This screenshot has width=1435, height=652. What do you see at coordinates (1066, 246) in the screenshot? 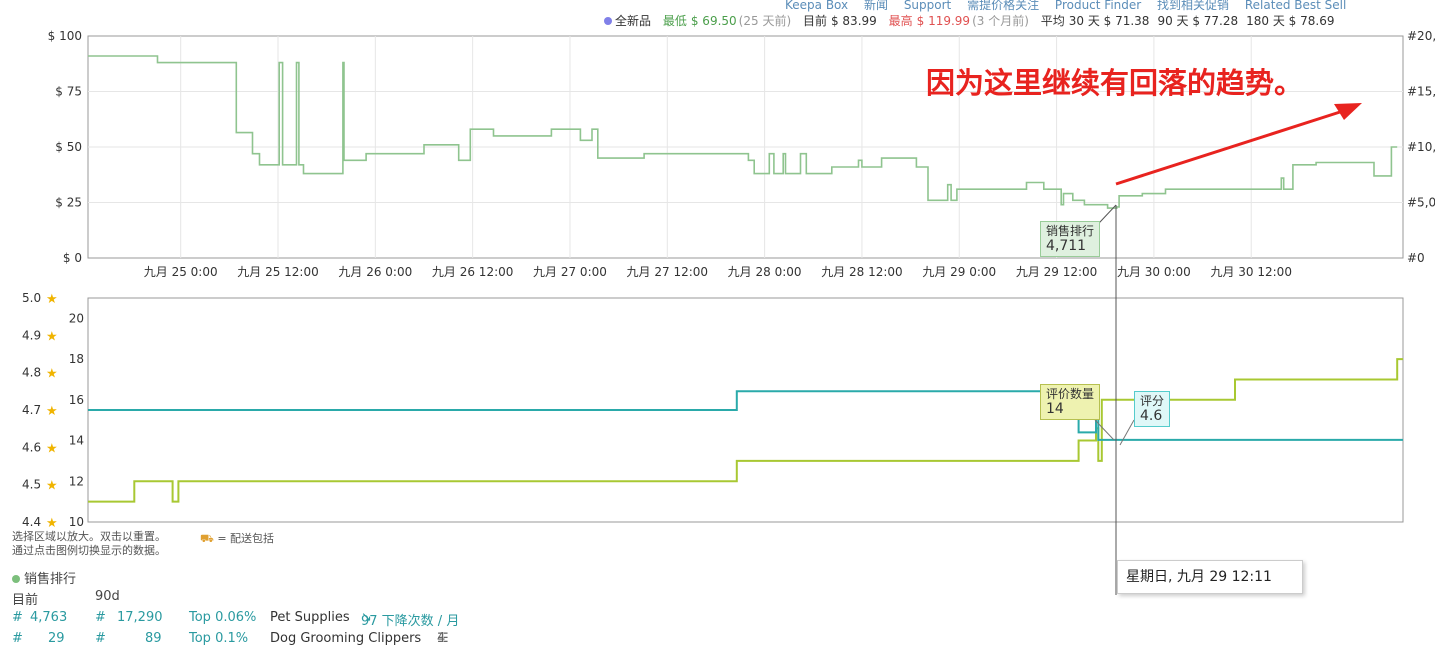
I see `rank-tooltip-value: 4,711` at bounding box center [1066, 246].